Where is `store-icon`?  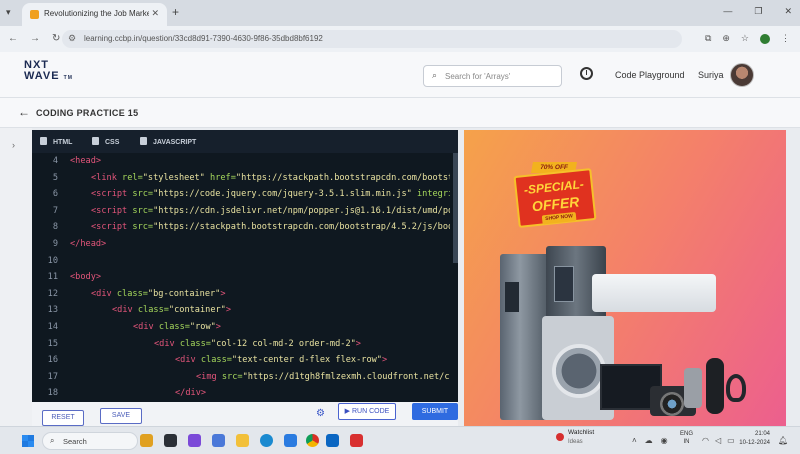
store-icon is located at coordinates (290, 440).